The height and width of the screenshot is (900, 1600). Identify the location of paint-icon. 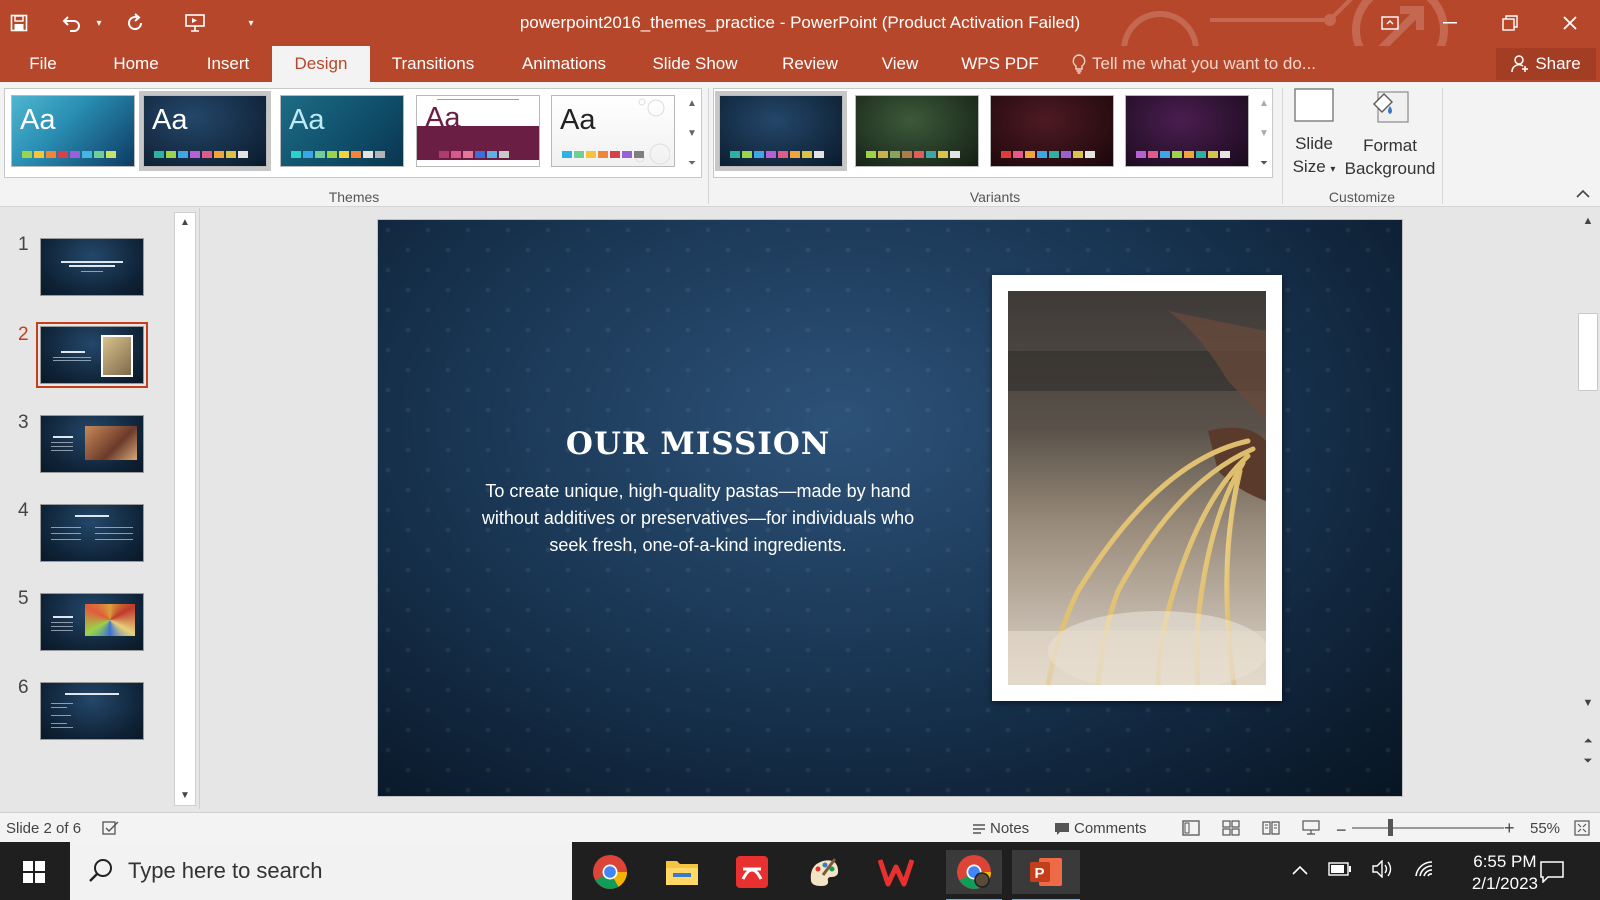
(824, 872).